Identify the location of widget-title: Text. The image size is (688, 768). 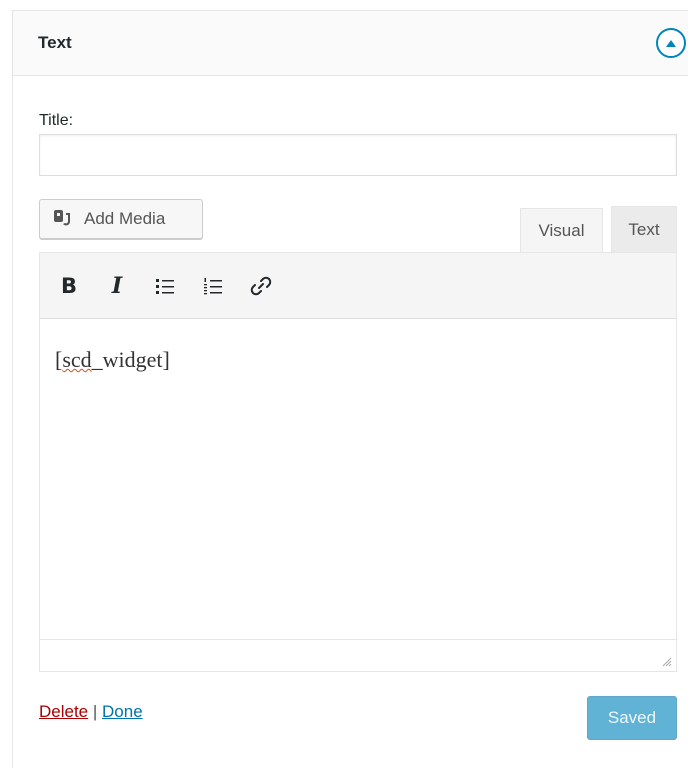
(55, 42).